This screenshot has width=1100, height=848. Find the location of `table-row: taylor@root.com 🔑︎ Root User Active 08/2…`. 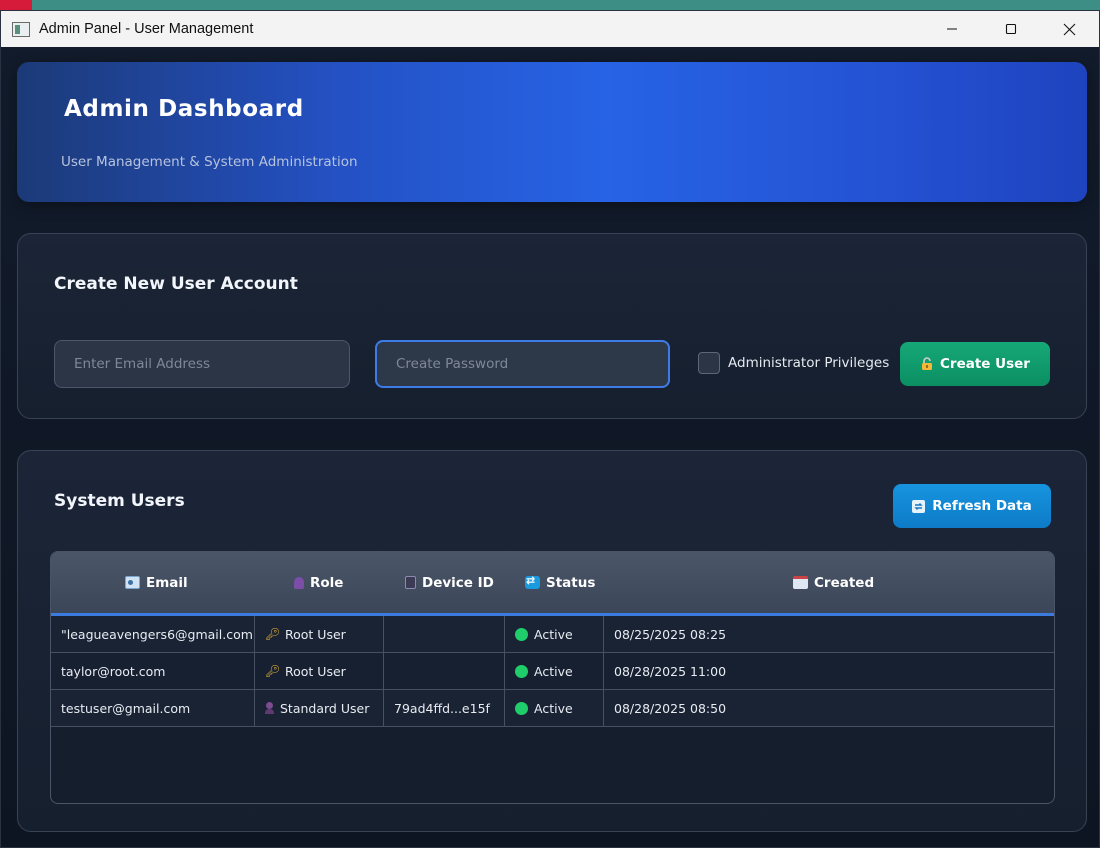

table-row: taylor@root.com 🔑︎ Root User Active 08/2… is located at coordinates (552, 671).